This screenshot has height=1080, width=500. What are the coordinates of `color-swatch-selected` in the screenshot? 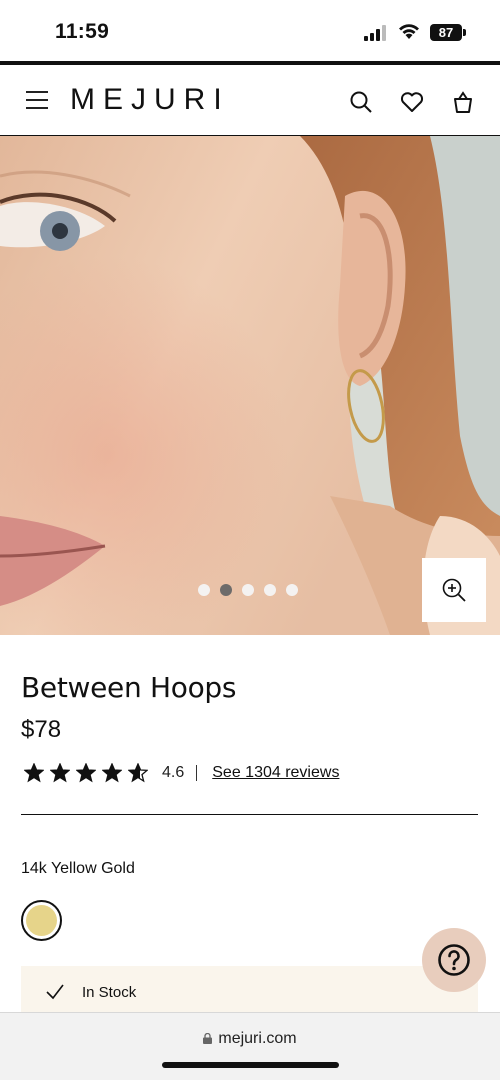 It's located at (41, 920).